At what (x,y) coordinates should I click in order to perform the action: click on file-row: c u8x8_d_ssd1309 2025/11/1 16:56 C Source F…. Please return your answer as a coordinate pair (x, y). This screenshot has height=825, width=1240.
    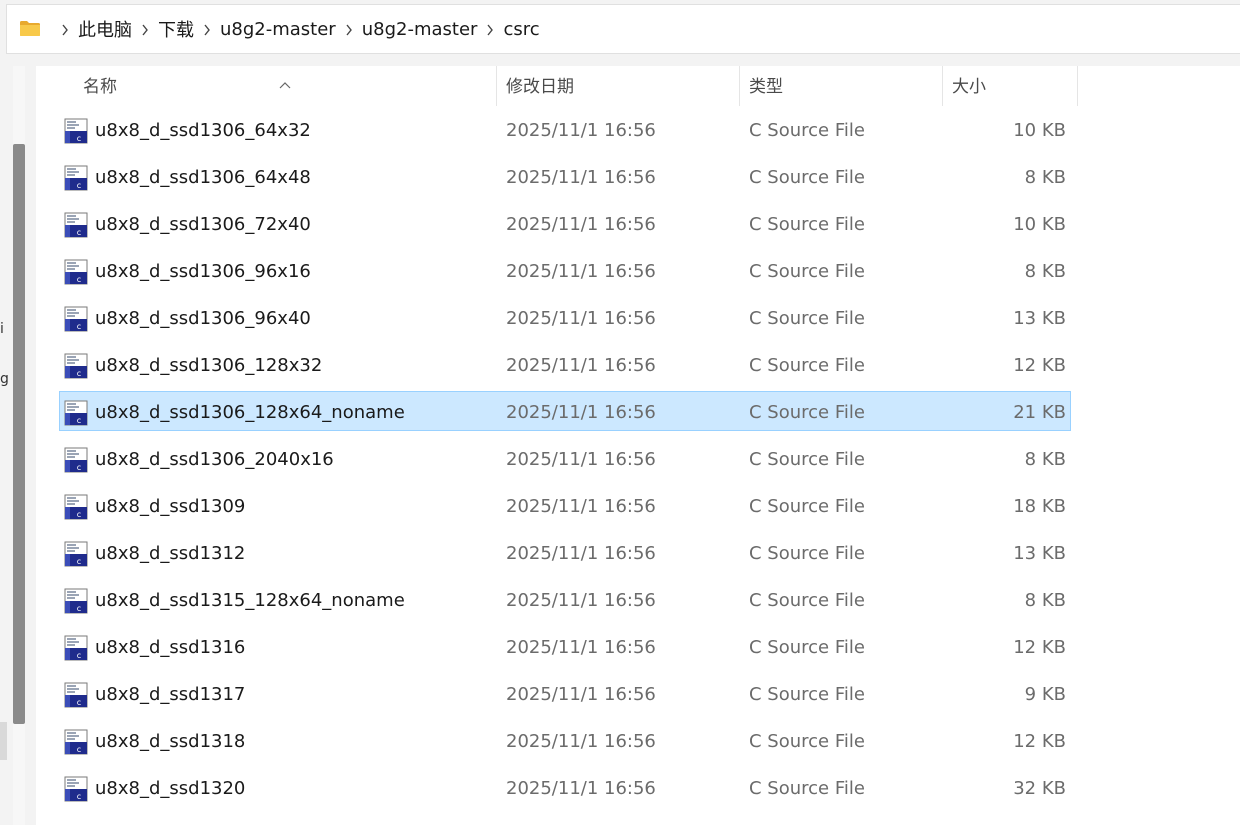
    Looking at the image, I should click on (557, 506).